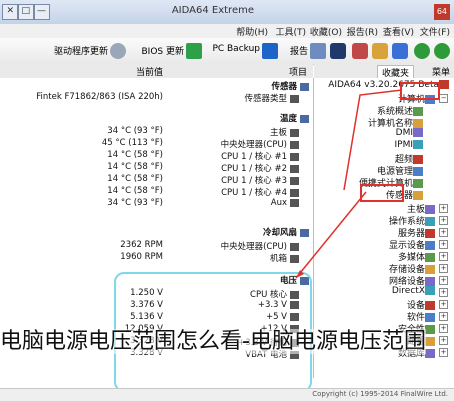 This screenshot has width=454, height=401. Describe the element at coordinates (213, 341) in the screenshot. I see `article-caption: 电脑电源电压范围怎么看-电脑电源电压范围` at that location.